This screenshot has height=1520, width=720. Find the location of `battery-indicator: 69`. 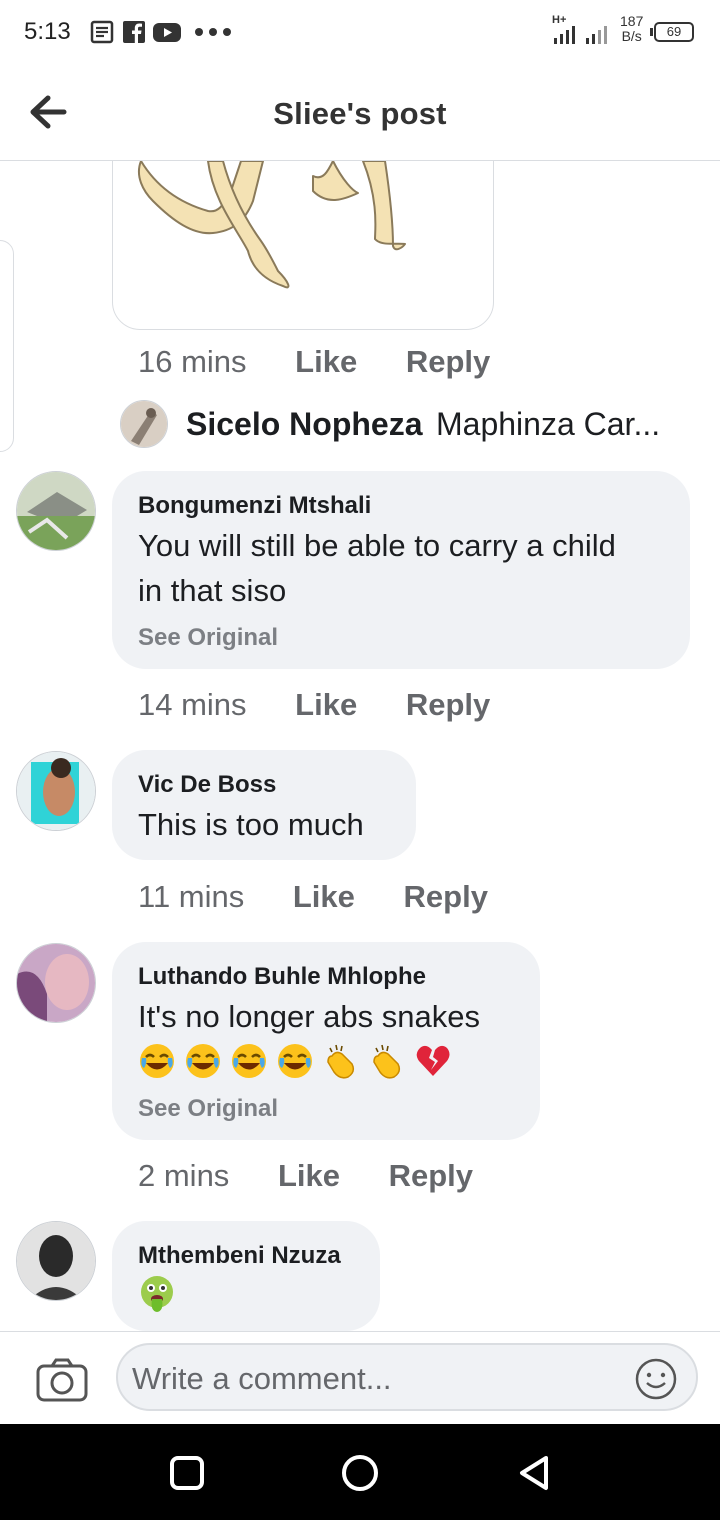

battery-indicator: 69 is located at coordinates (674, 32).